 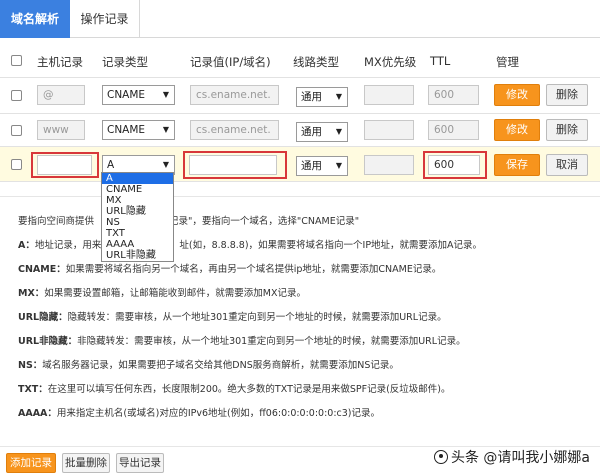 I want to click on host-input, so click(x=64, y=165).